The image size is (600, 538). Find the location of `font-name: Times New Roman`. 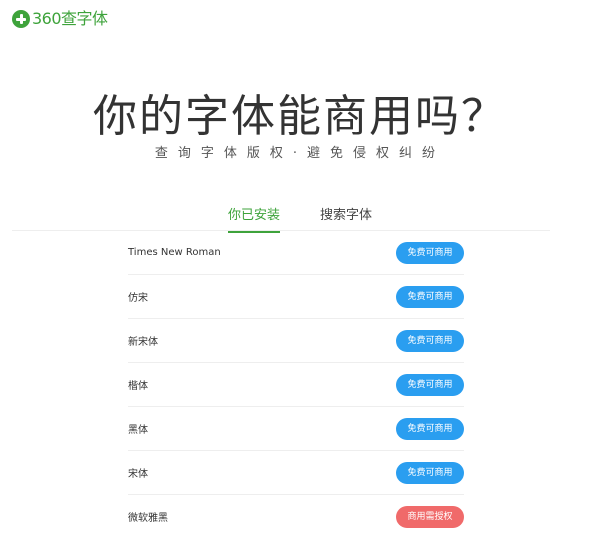

font-name: Times New Roman is located at coordinates (174, 252).